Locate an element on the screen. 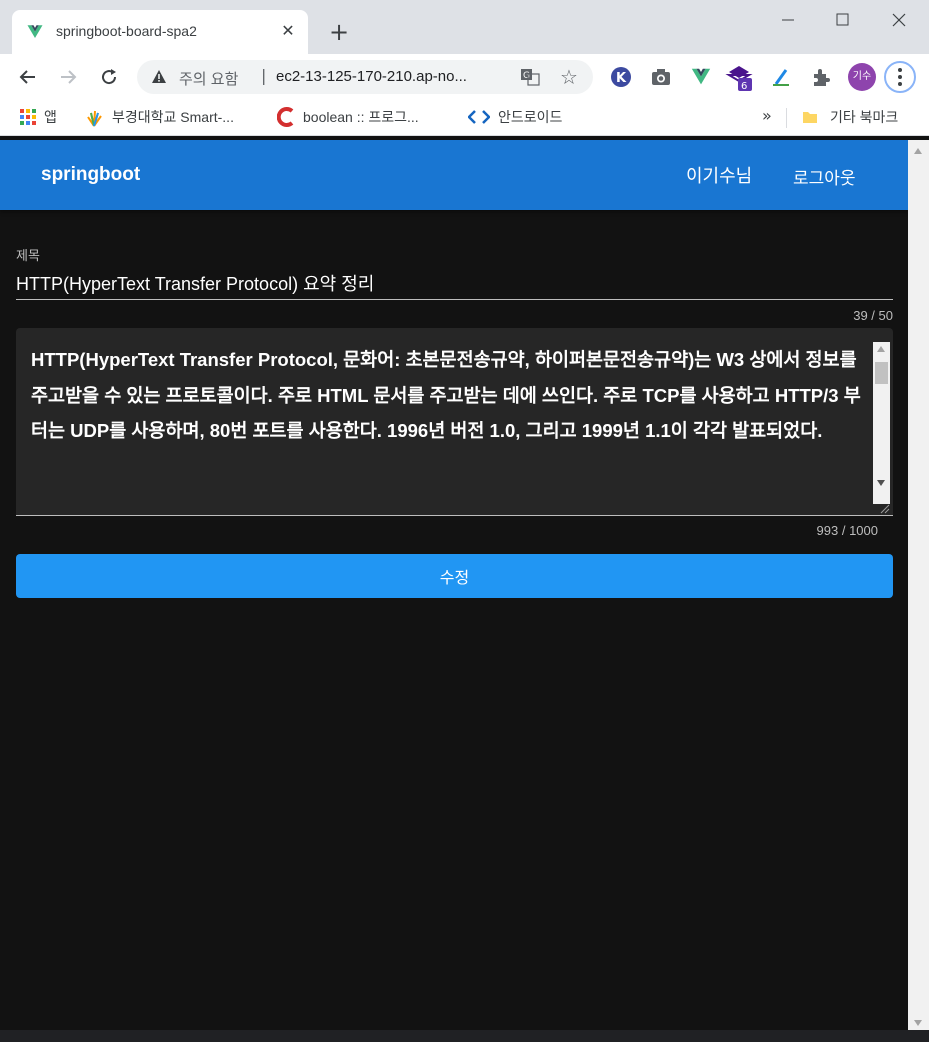  bookmark-android: 안드로이드 is located at coordinates (515, 117).